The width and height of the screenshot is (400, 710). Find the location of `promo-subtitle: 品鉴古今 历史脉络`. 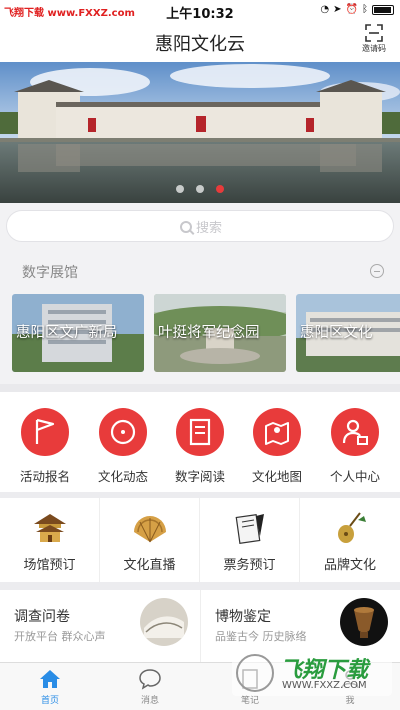

promo-subtitle: 品鉴古今 历史脉络 is located at coordinates (261, 636).